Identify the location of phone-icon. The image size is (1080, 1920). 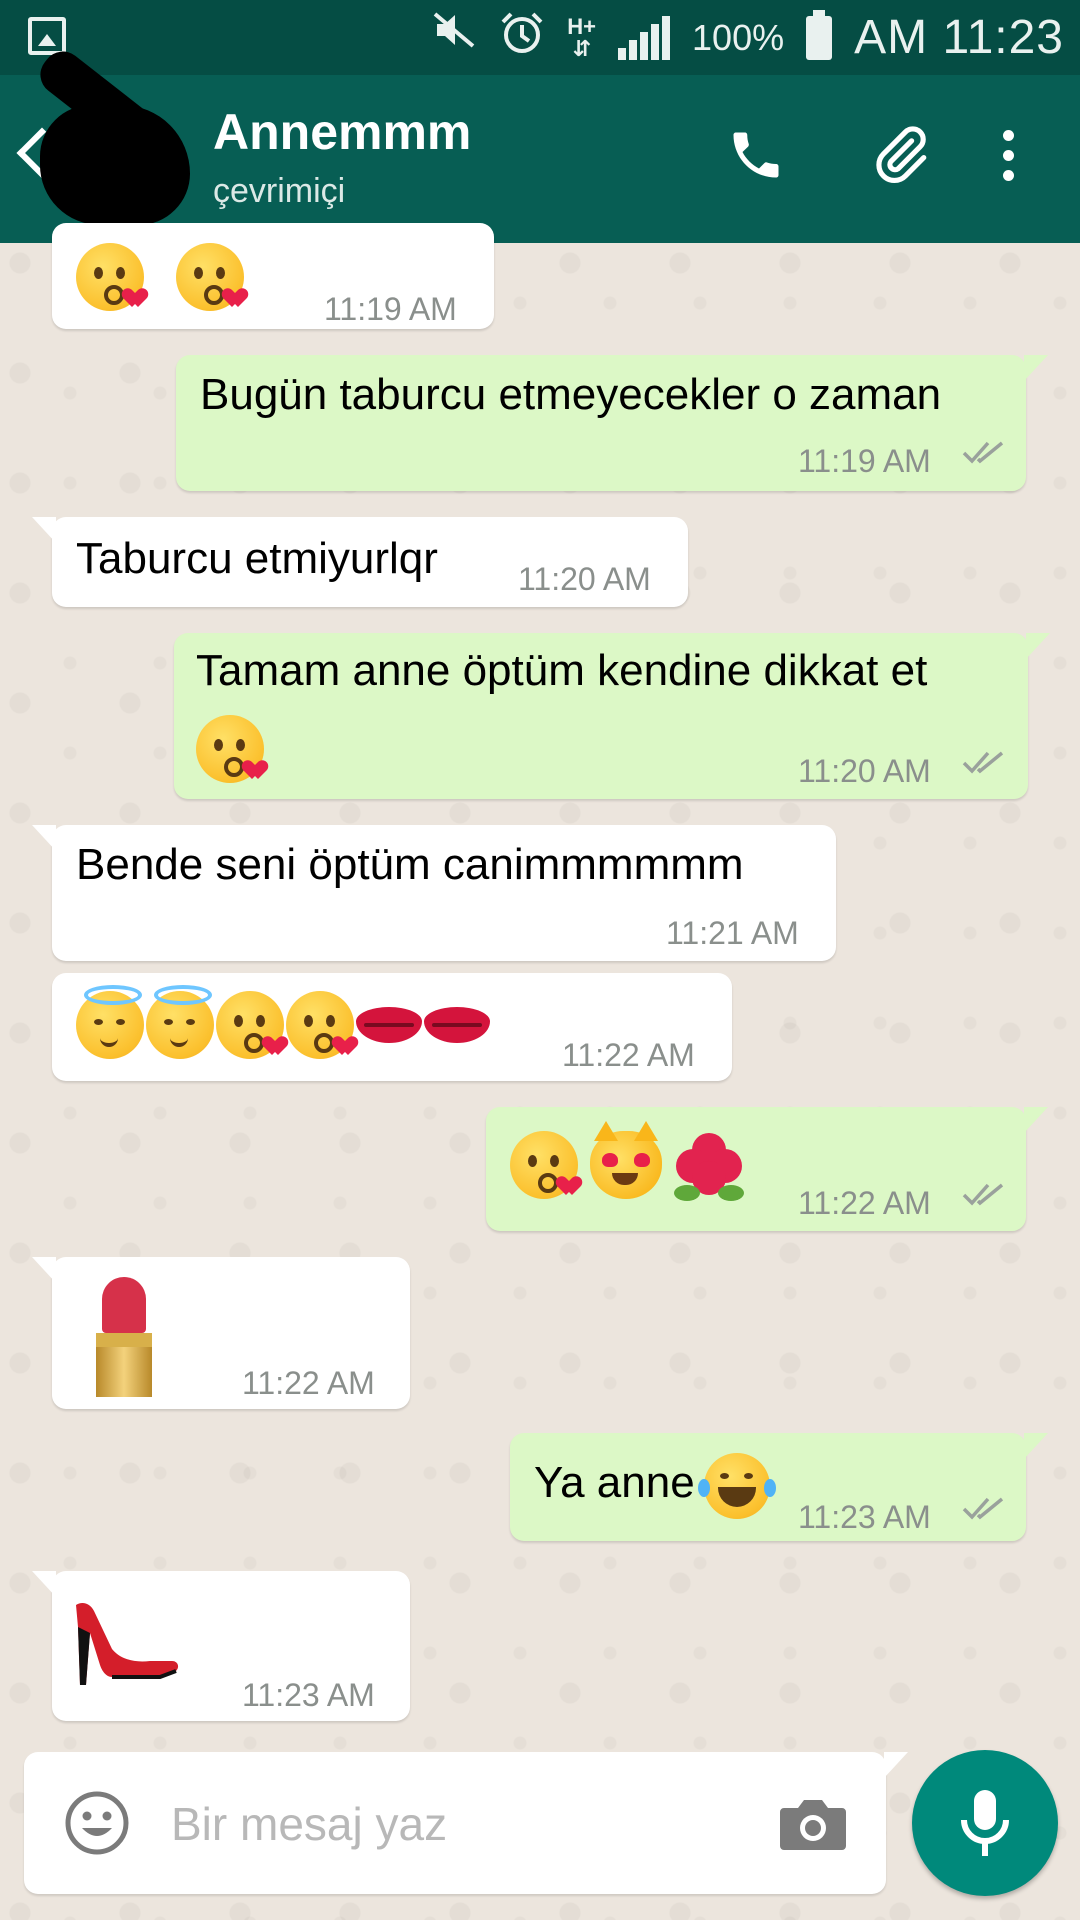
(756, 155).